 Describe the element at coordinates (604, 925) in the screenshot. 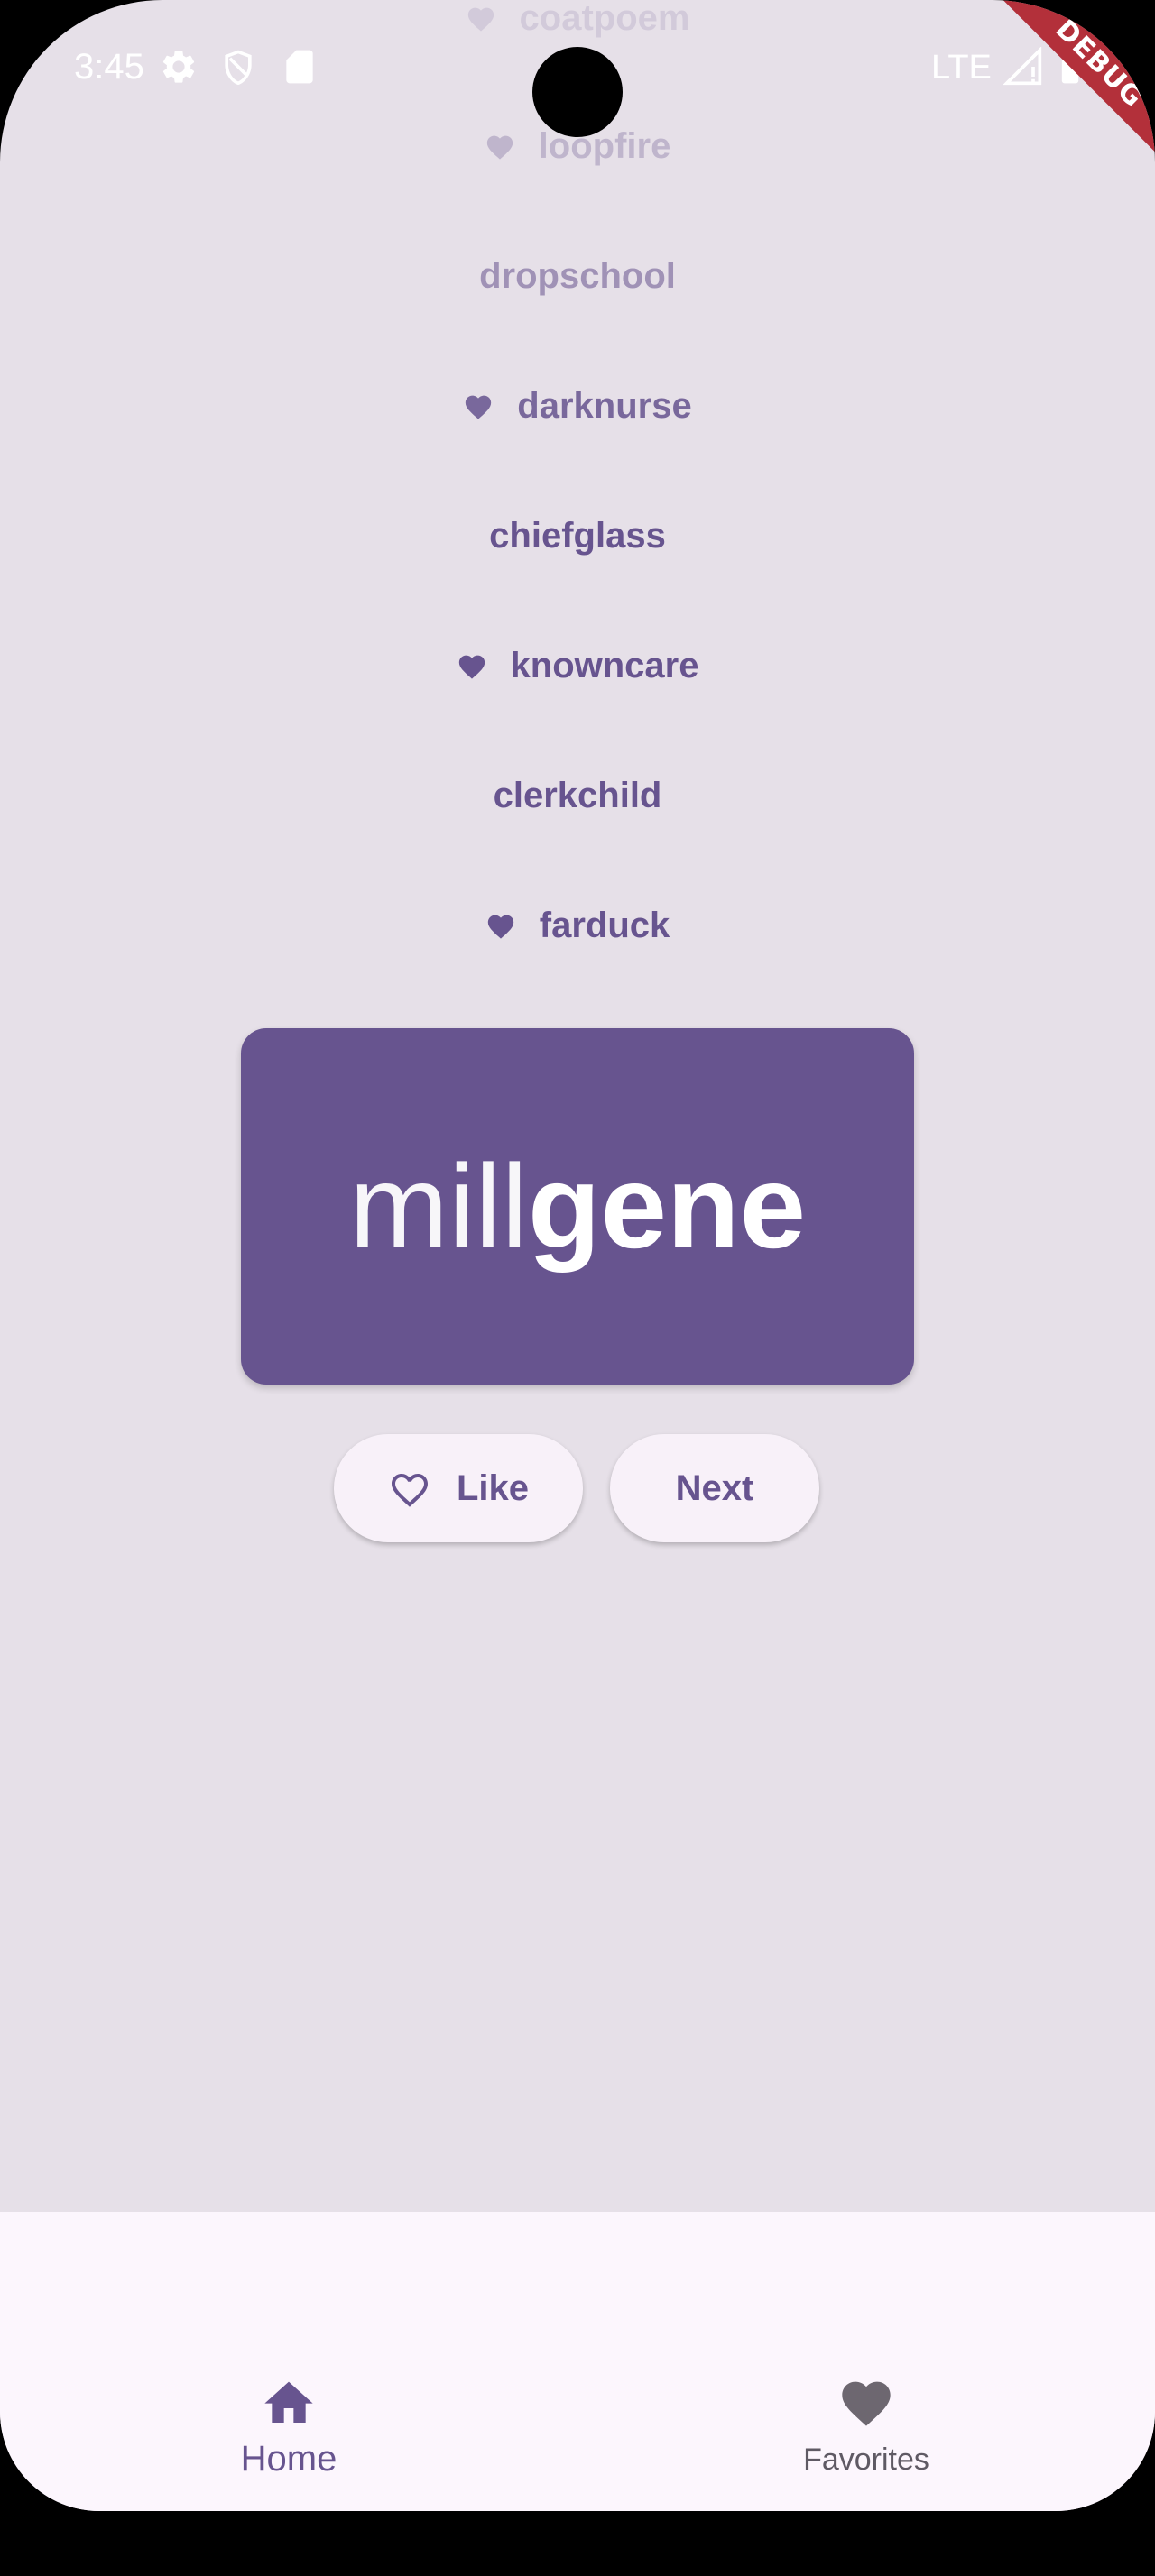

I see `history-word: farduck` at that location.